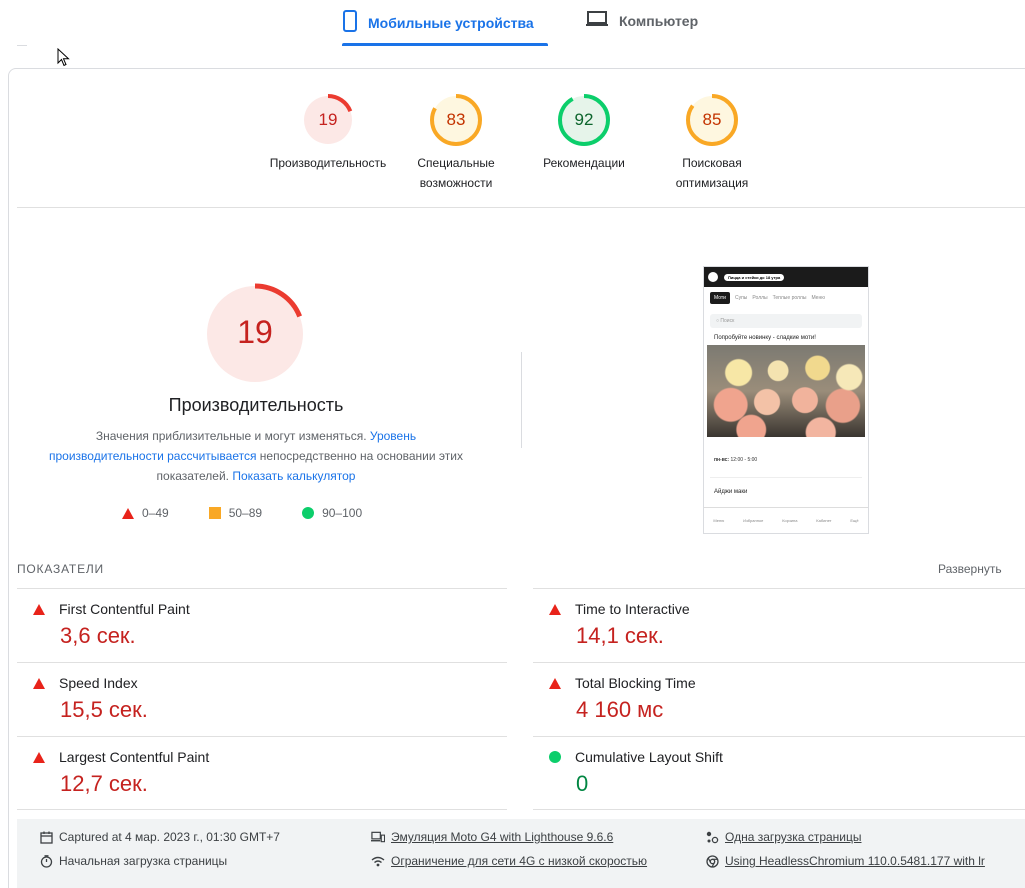 This screenshot has width=1025, height=888. What do you see at coordinates (854, 520) in the screenshot?
I see `thumb-nav-item: Ещё` at bounding box center [854, 520].